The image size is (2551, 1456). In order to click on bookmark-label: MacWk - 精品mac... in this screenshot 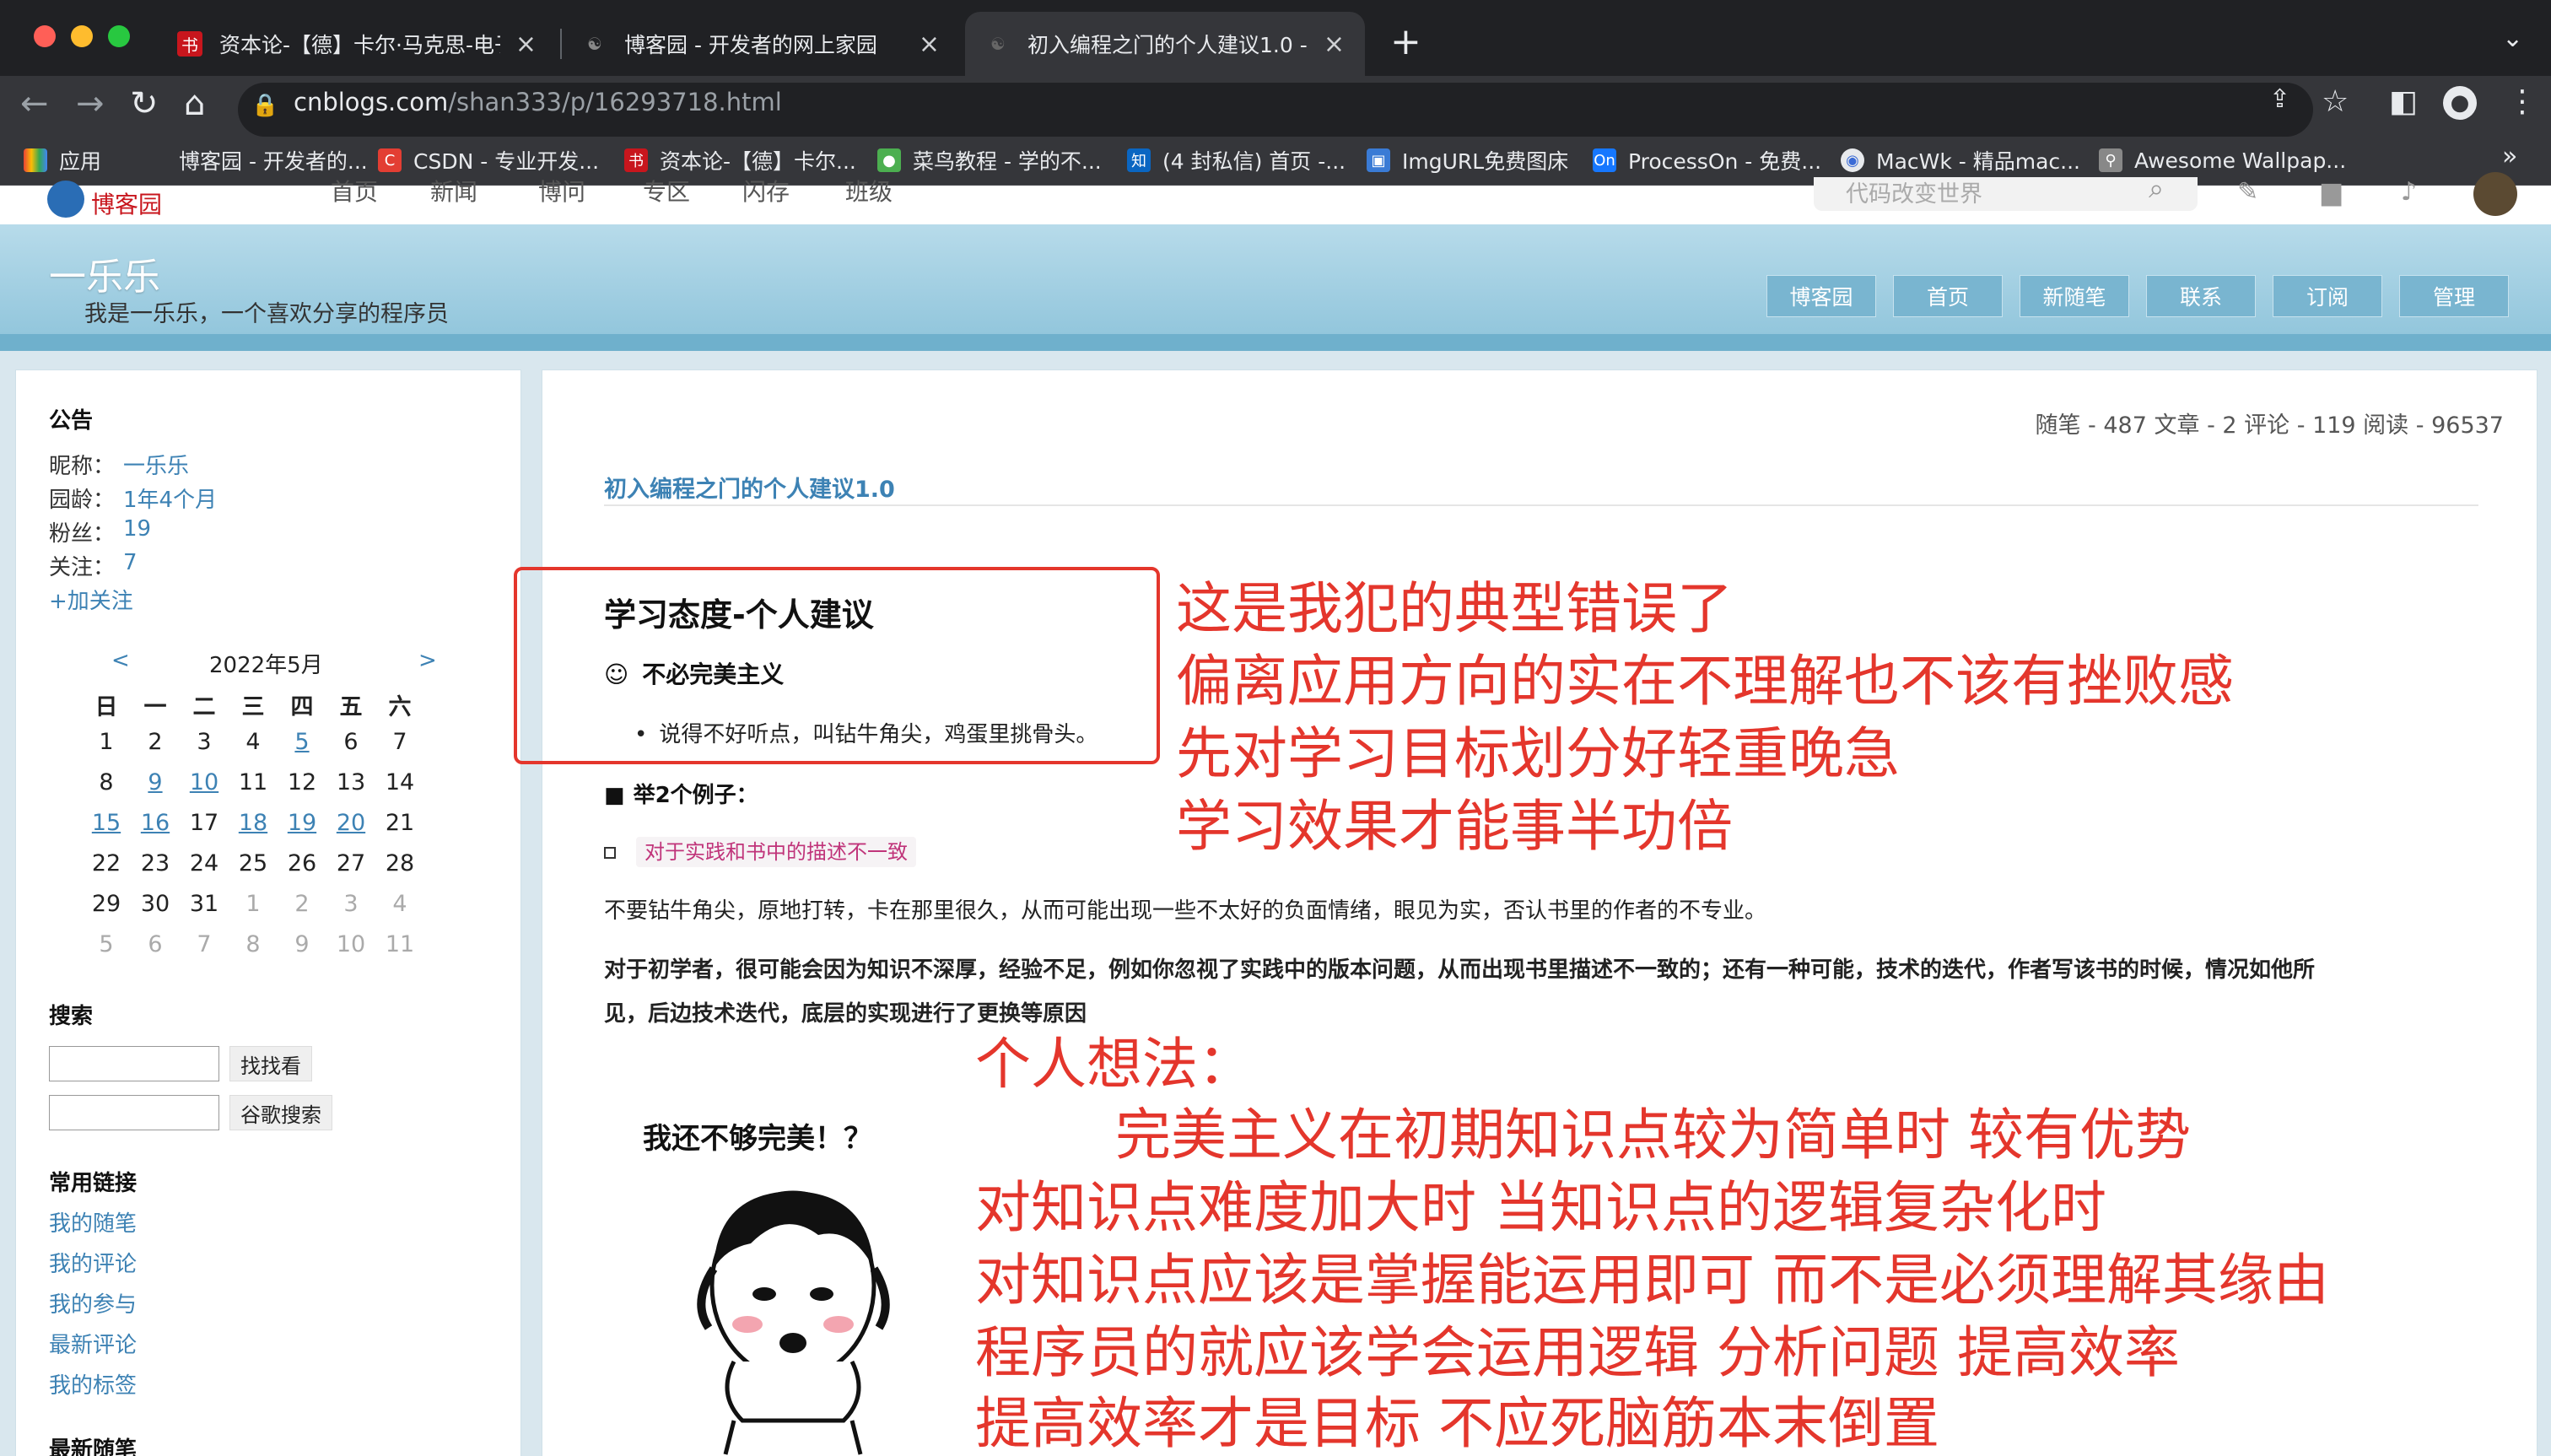, I will do `click(1978, 162)`.